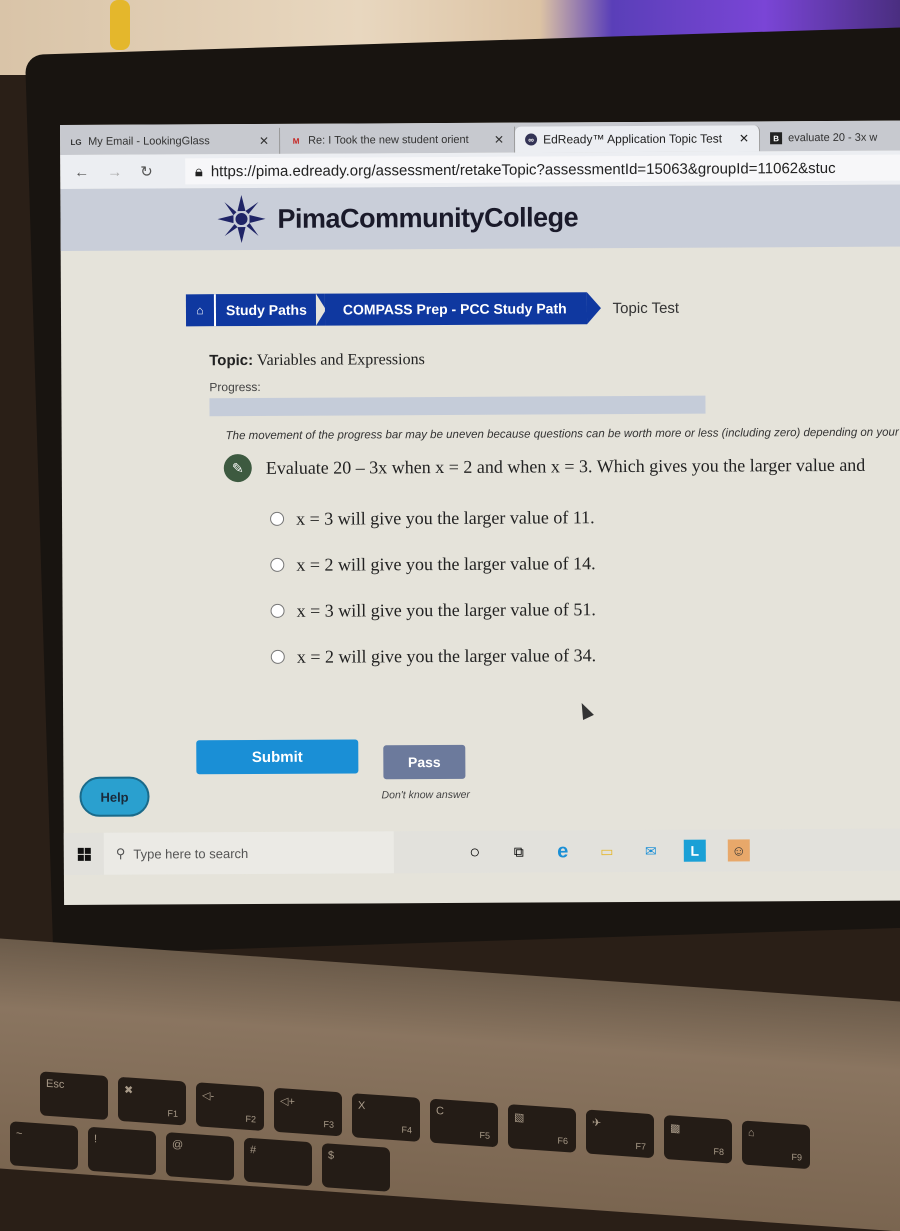 The width and height of the screenshot is (900, 1231). Describe the element at coordinates (149, 141) in the screenshot. I see `tab-label: My Email - LookingGlass` at that location.